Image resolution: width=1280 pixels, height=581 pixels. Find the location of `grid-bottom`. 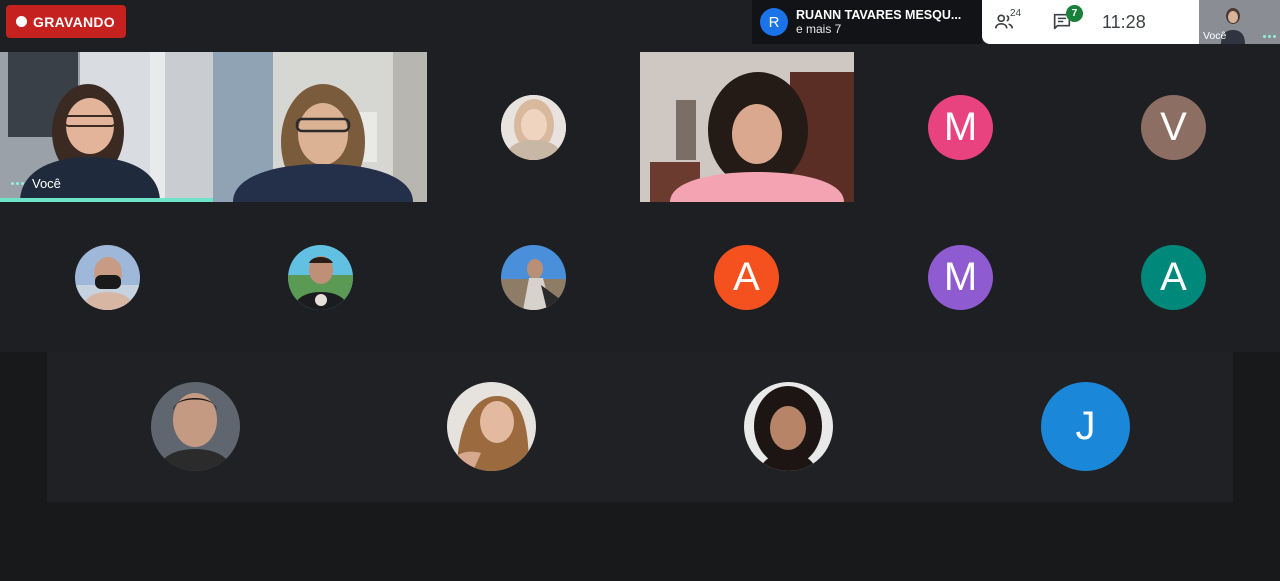

grid-bottom is located at coordinates (640, 541).